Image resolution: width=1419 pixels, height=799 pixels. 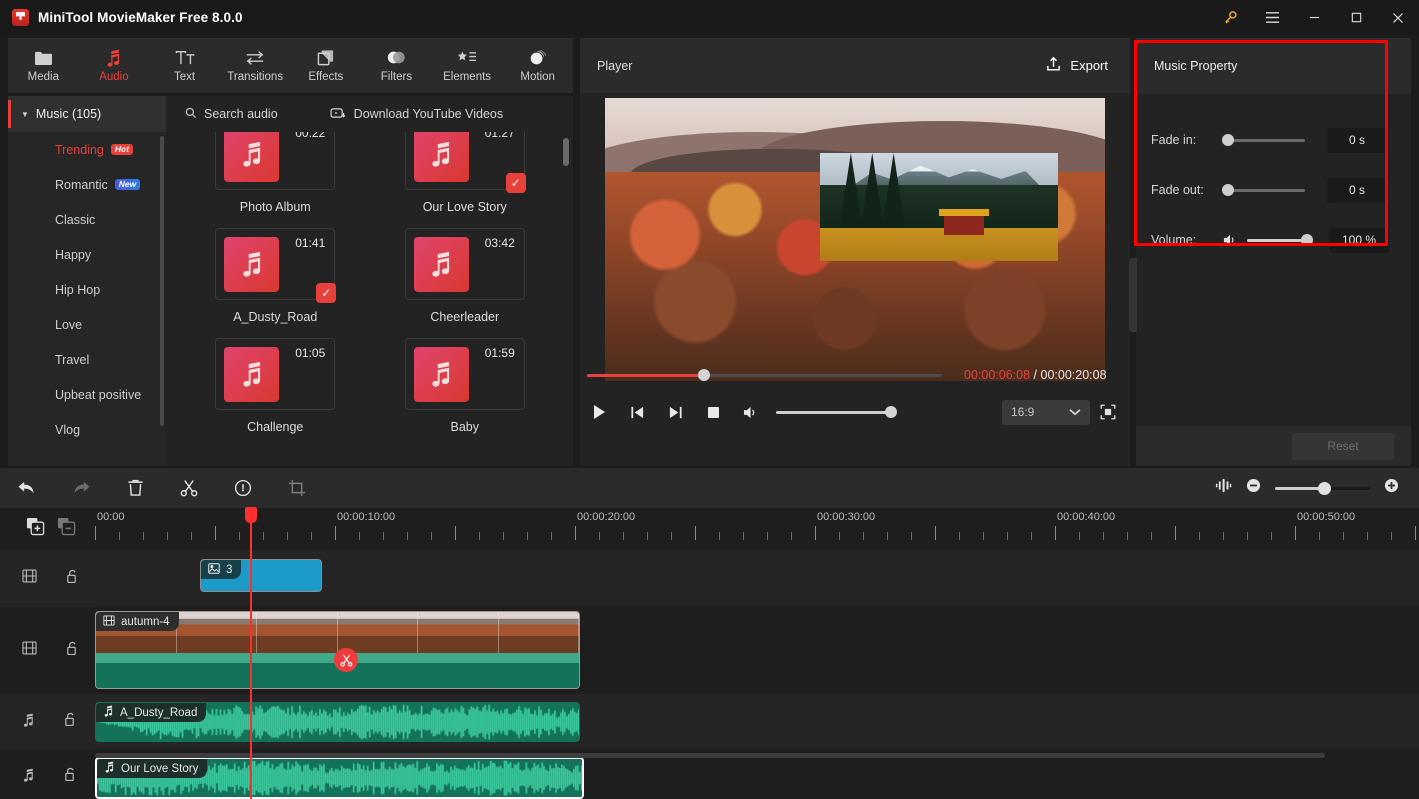 I want to click on ruler-label: 00:00:20:00, so click(x=606, y=517).